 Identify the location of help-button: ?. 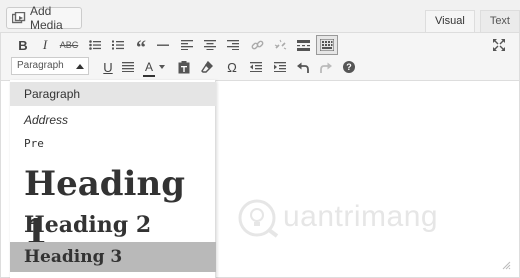
(349, 67).